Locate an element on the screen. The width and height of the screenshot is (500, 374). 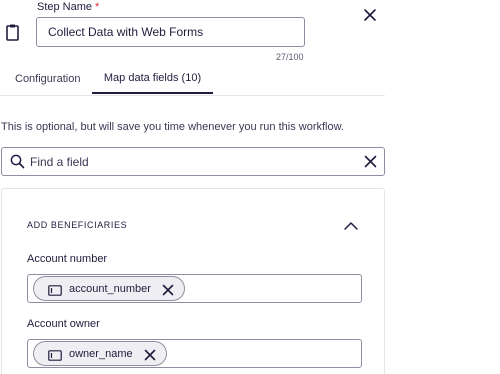
step-name-input is located at coordinates (170, 32).